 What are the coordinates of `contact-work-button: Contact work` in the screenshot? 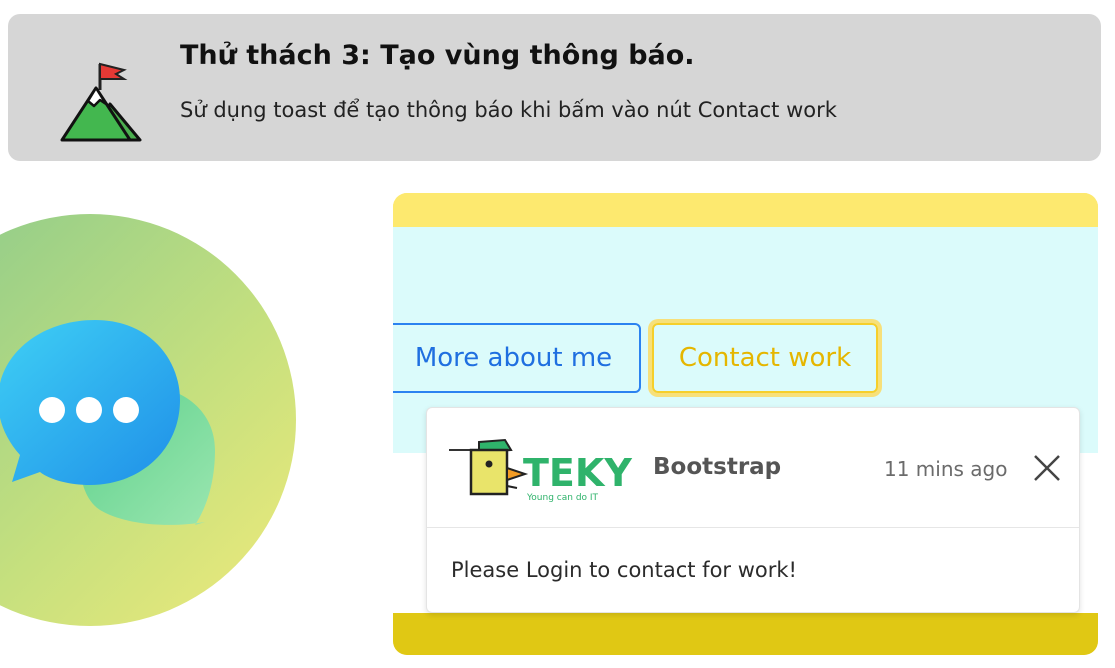 It's located at (765, 358).